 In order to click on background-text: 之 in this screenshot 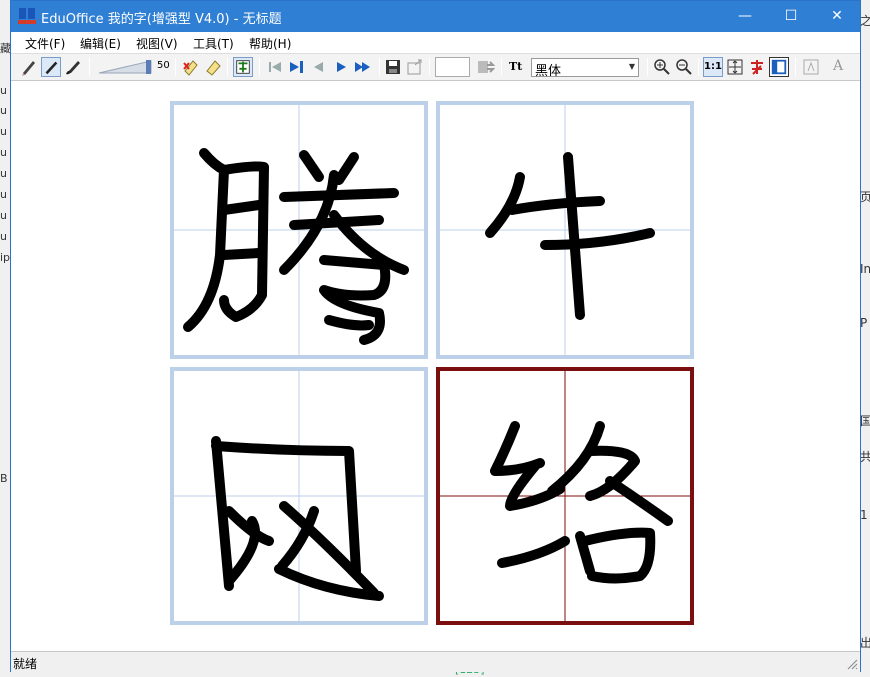, I will do `click(865, 21)`.